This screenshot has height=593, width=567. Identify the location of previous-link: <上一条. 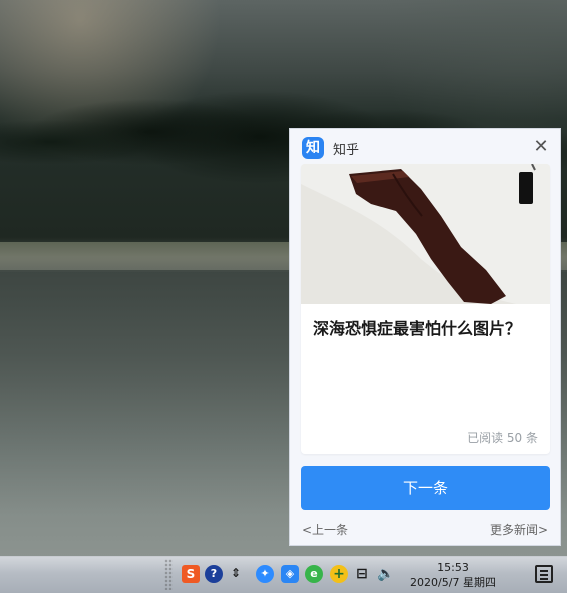
(325, 529).